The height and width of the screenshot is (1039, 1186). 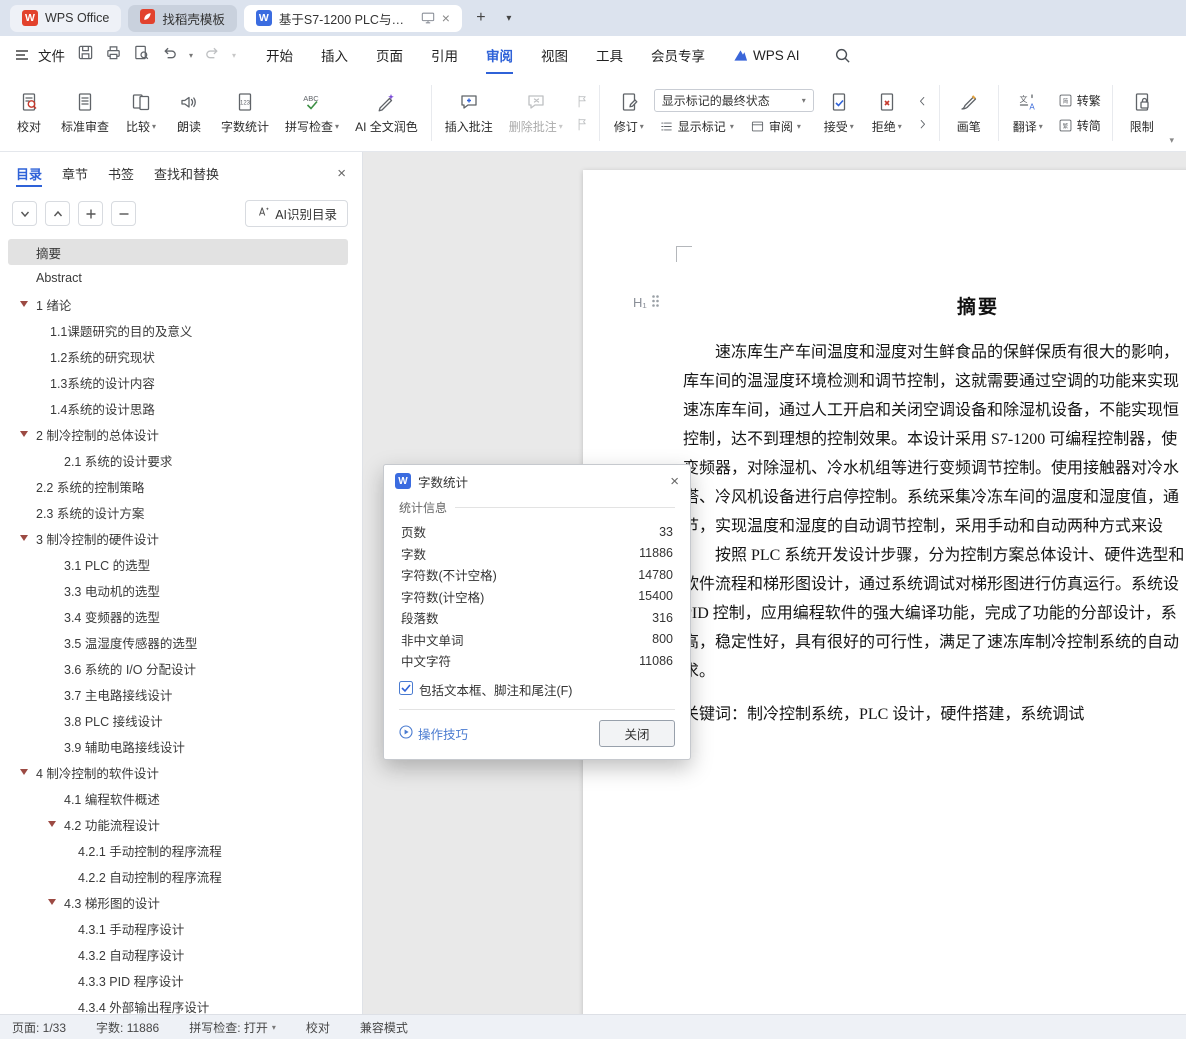 What do you see at coordinates (178, 486) in the screenshot?
I see `toc-item: 2.2 系统的控制策略` at bounding box center [178, 486].